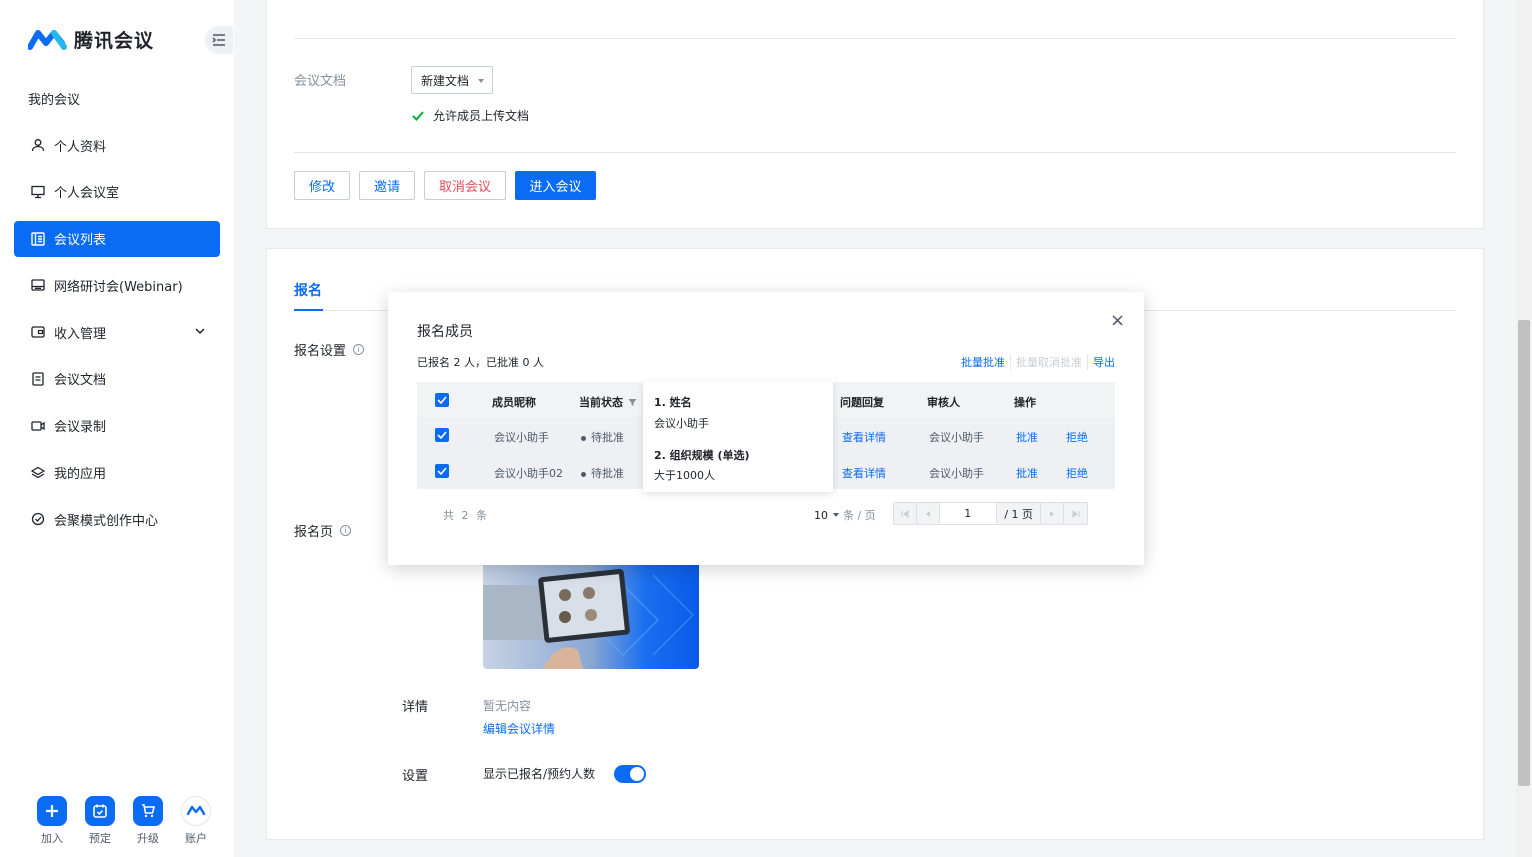 This screenshot has height=857, width=1532. What do you see at coordinates (87, 194) in the screenshot?
I see `sidebar-item-label: 个人会议室` at bounding box center [87, 194].